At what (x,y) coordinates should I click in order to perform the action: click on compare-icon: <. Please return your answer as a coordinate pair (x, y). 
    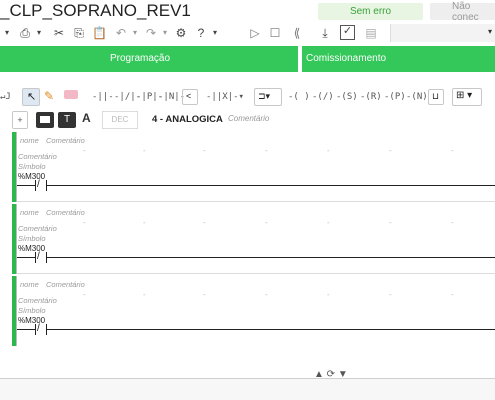
    Looking at the image, I should click on (189, 96).